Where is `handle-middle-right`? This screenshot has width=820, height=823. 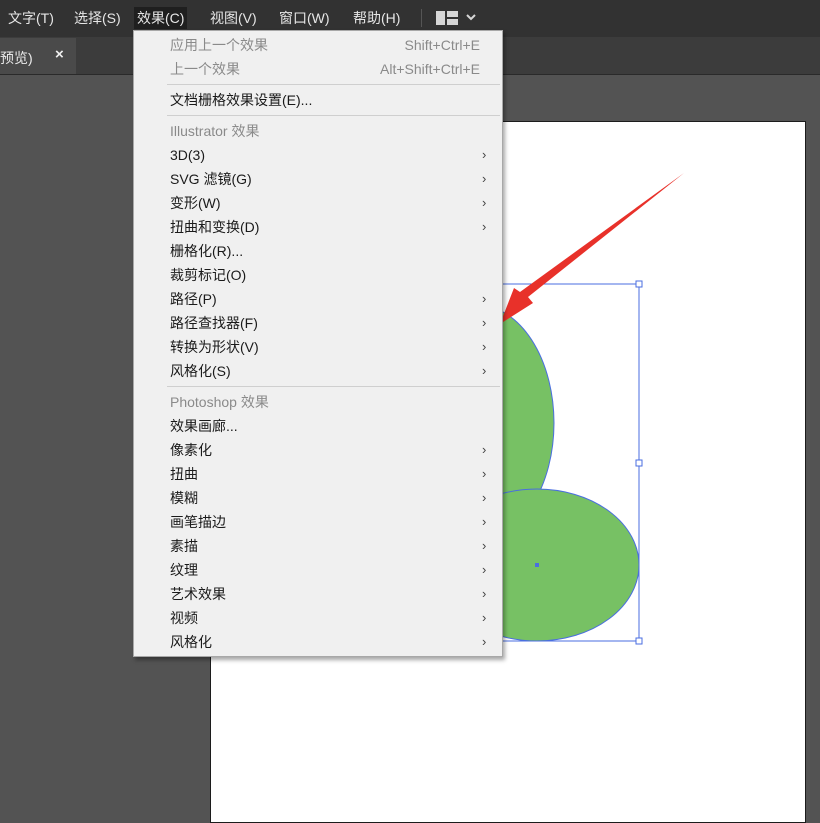 handle-middle-right is located at coordinates (639, 463).